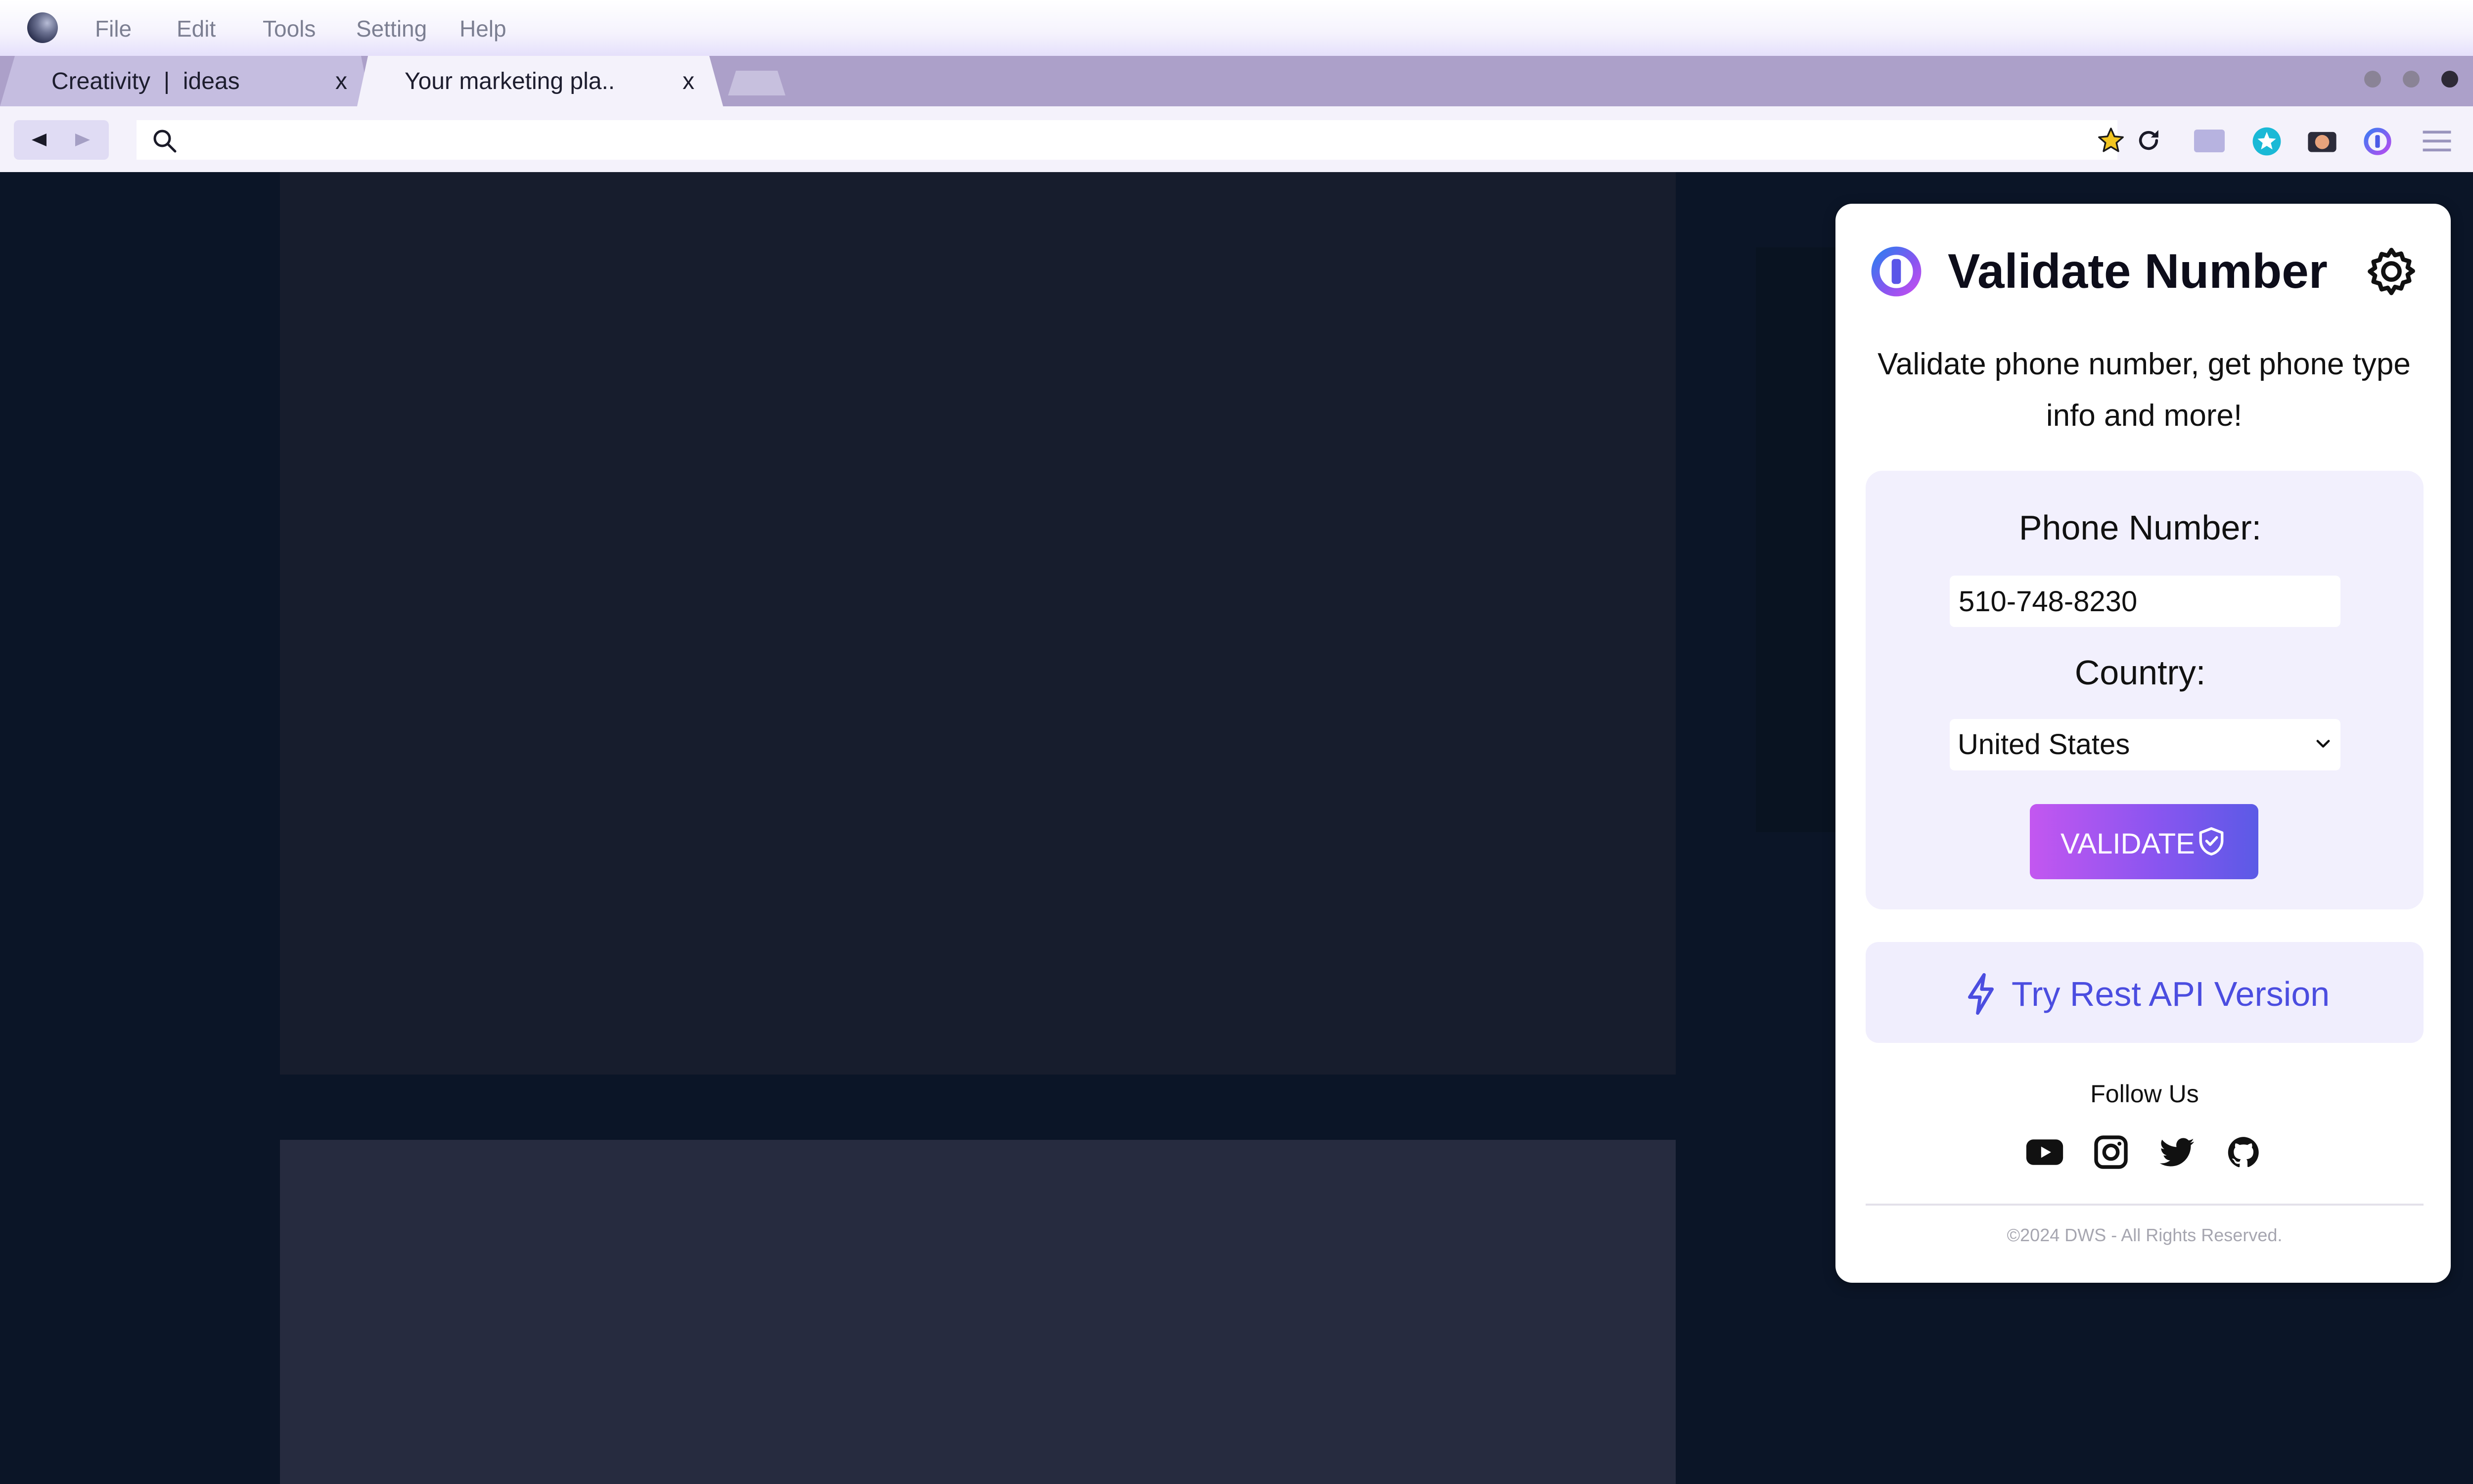 The height and width of the screenshot is (1484, 2473). Describe the element at coordinates (2044, 744) in the screenshot. I see `country-select-value: United States` at that location.